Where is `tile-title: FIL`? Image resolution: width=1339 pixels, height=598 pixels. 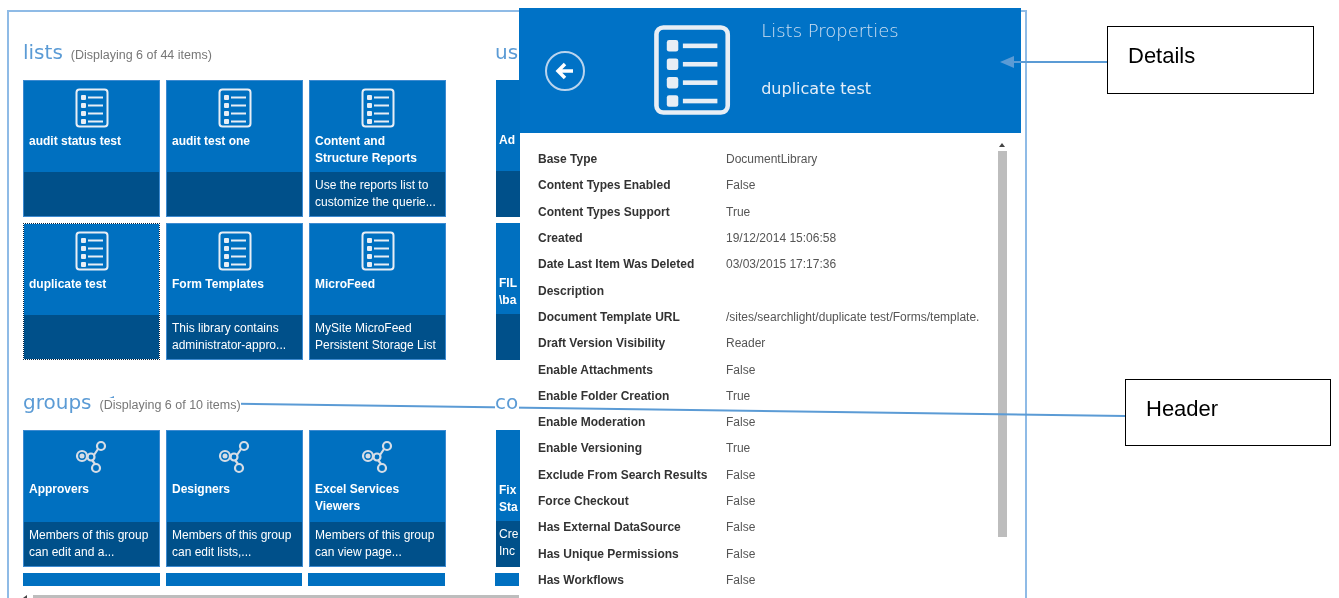
tile-title: FIL is located at coordinates (508, 283).